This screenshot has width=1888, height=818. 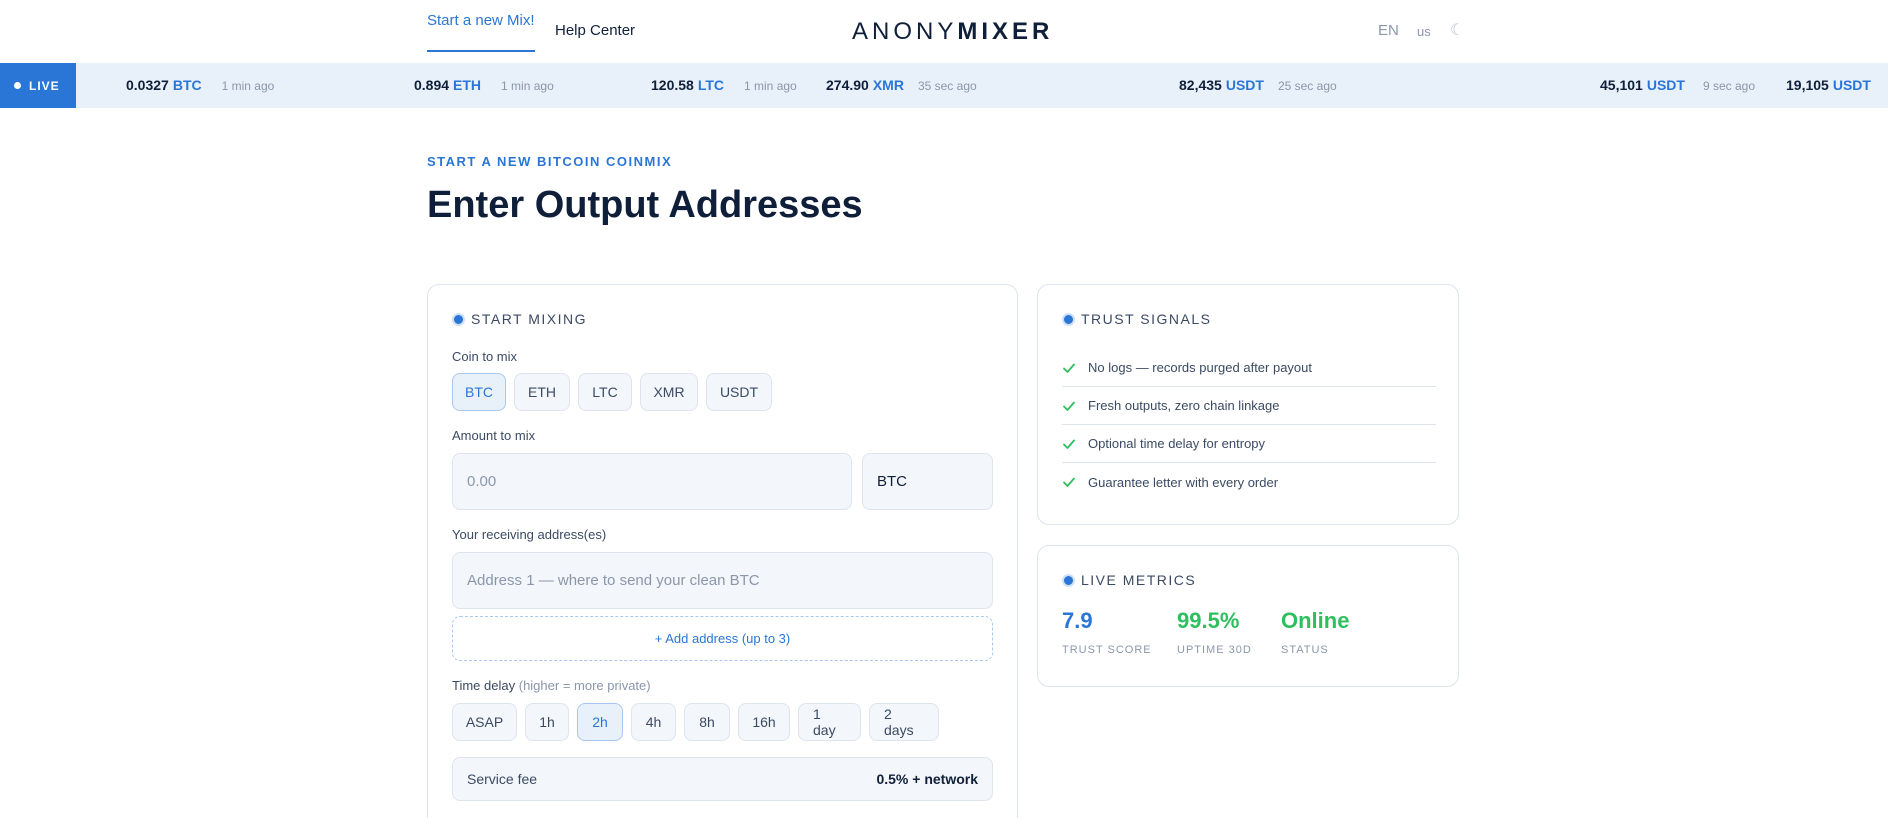 I want to click on ticker-coin: XMR, so click(x=888, y=85).